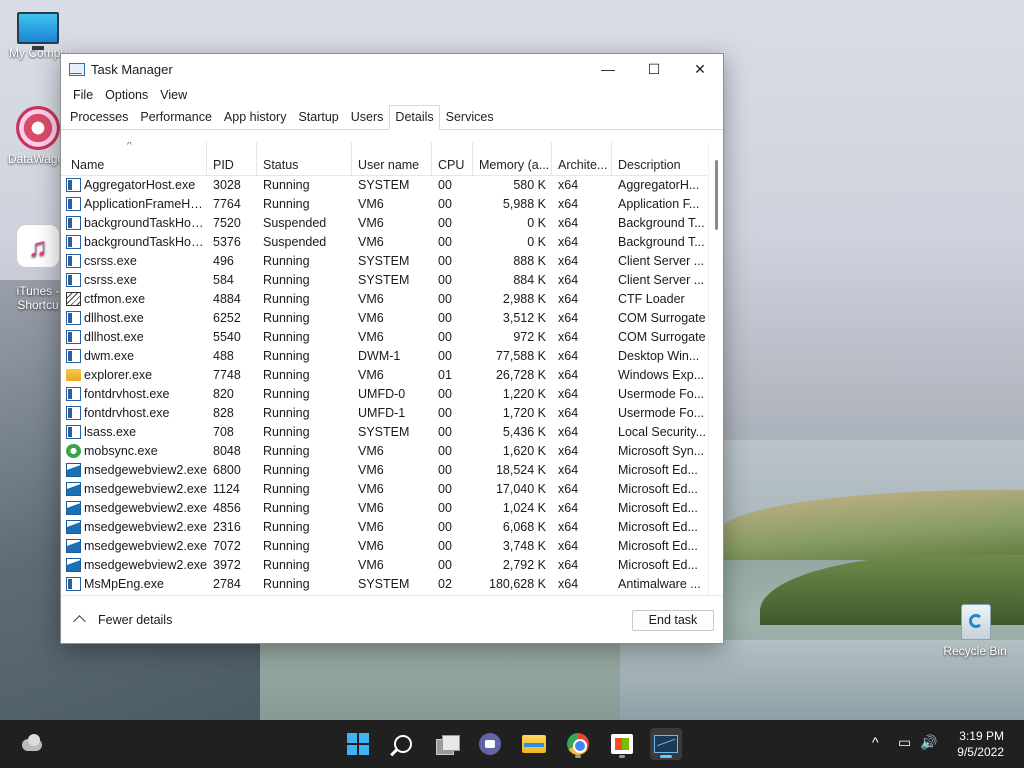 The width and height of the screenshot is (1024, 768). I want to click on vertical-scrollbar, so click(715, 369).